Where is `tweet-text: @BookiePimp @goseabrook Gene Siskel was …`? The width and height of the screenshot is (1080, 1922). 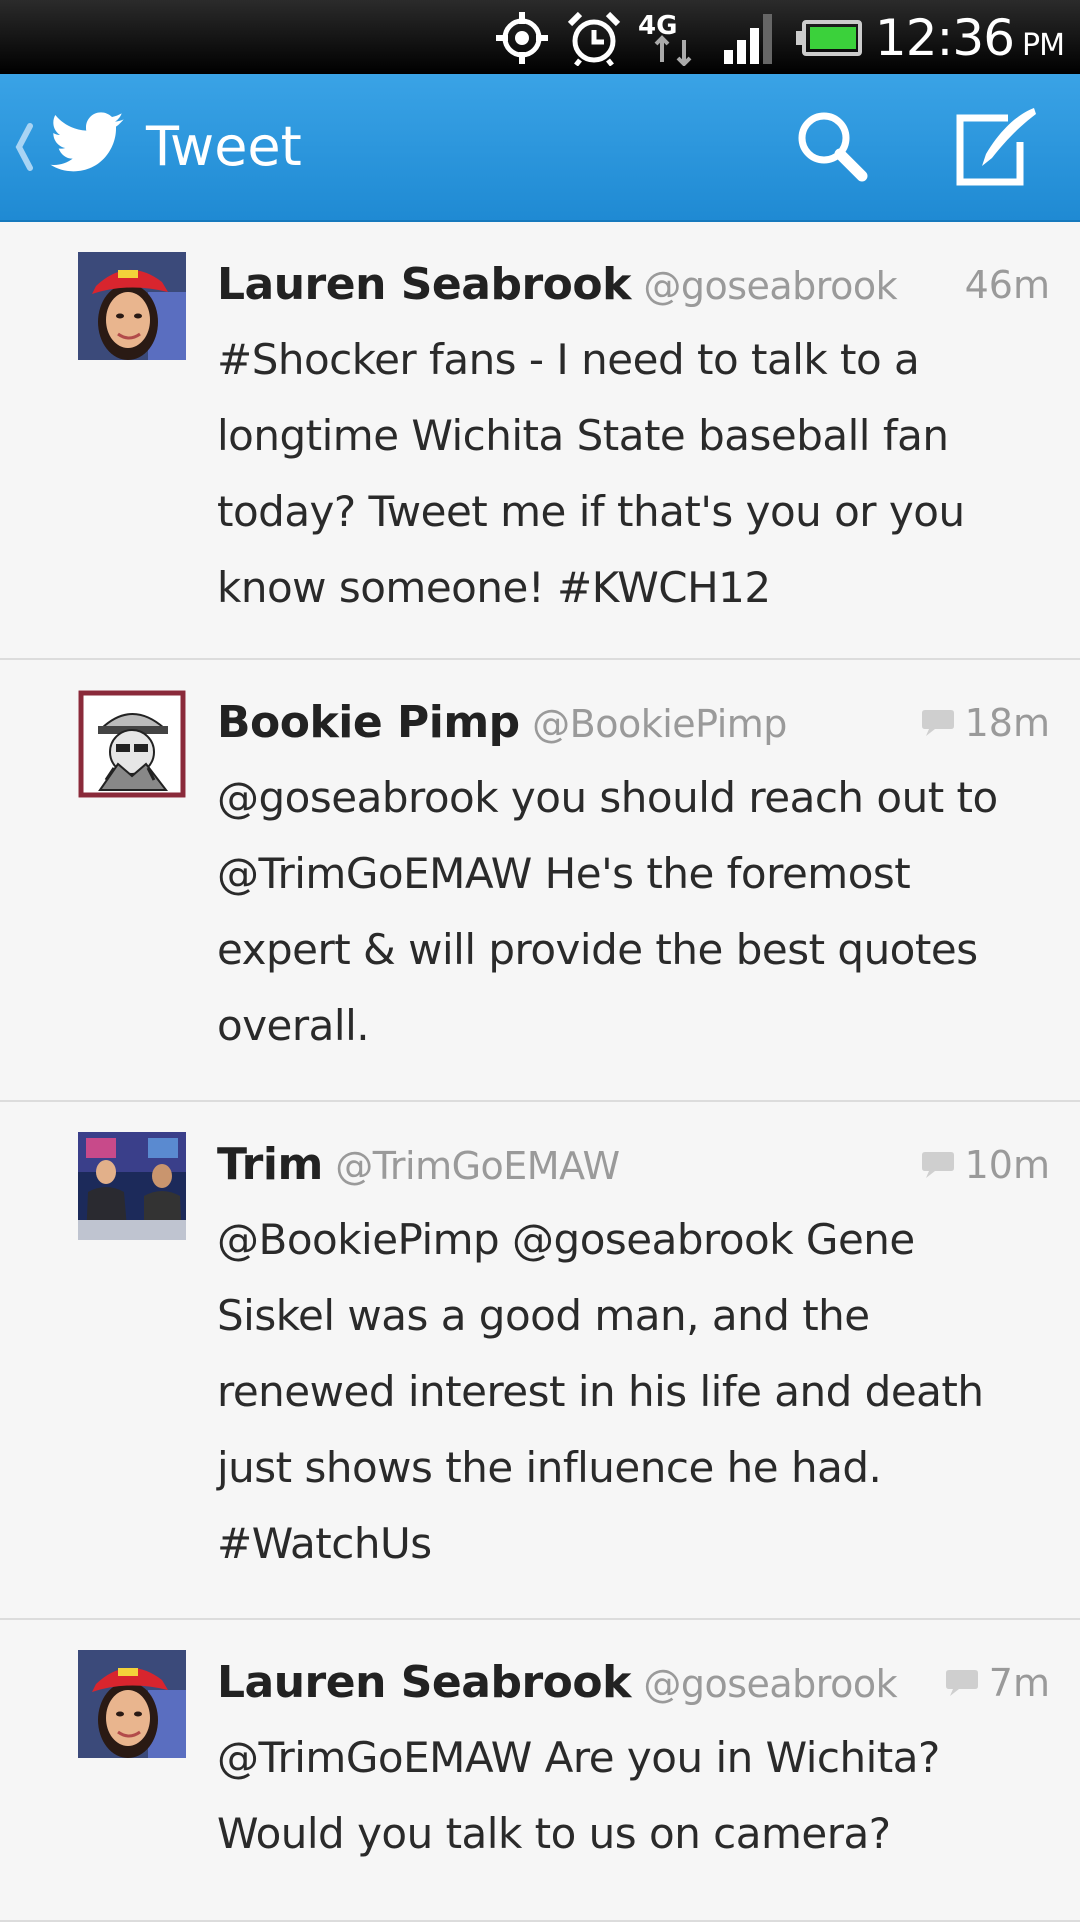 tweet-text: @BookiePimp @goseabrook Gene Siskel was … is located at coordinates (600, 1391).